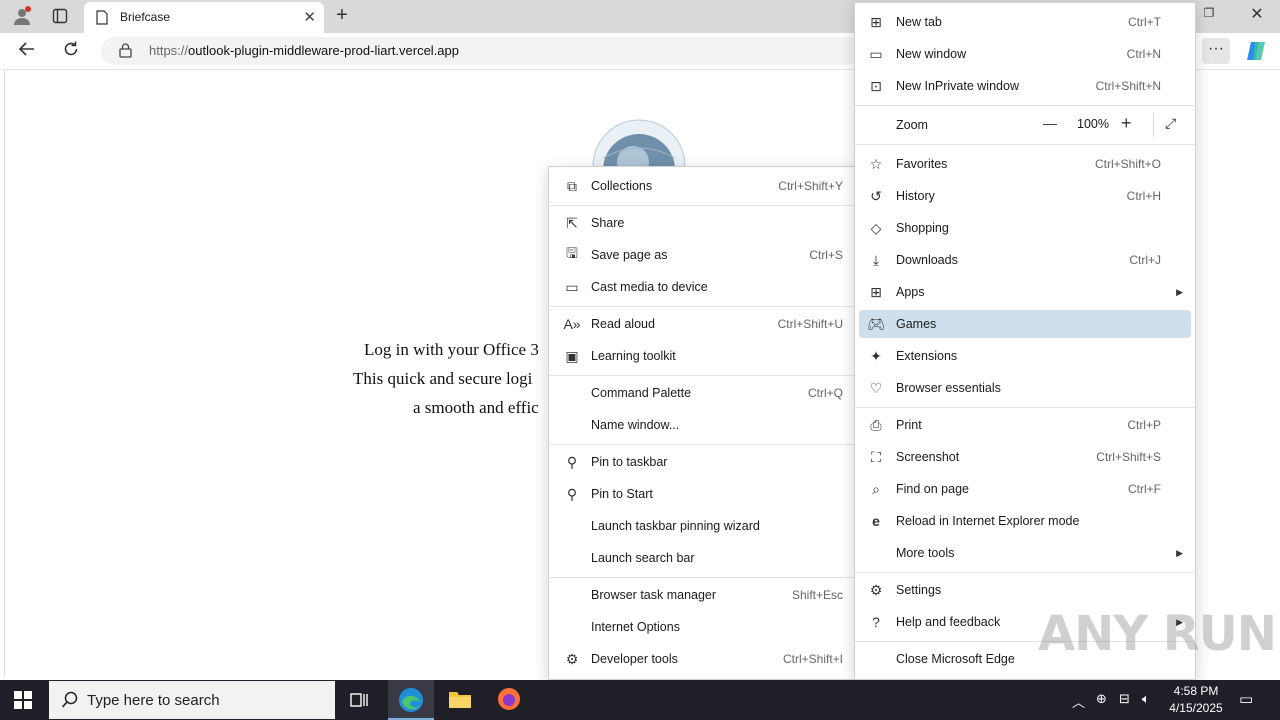 This screenshot has height=720, width=1280. Describe the element at coordinates (1025, 292) in the screenshot. I see `menu-item-apps: ⊞ Apps ▶` at that location.